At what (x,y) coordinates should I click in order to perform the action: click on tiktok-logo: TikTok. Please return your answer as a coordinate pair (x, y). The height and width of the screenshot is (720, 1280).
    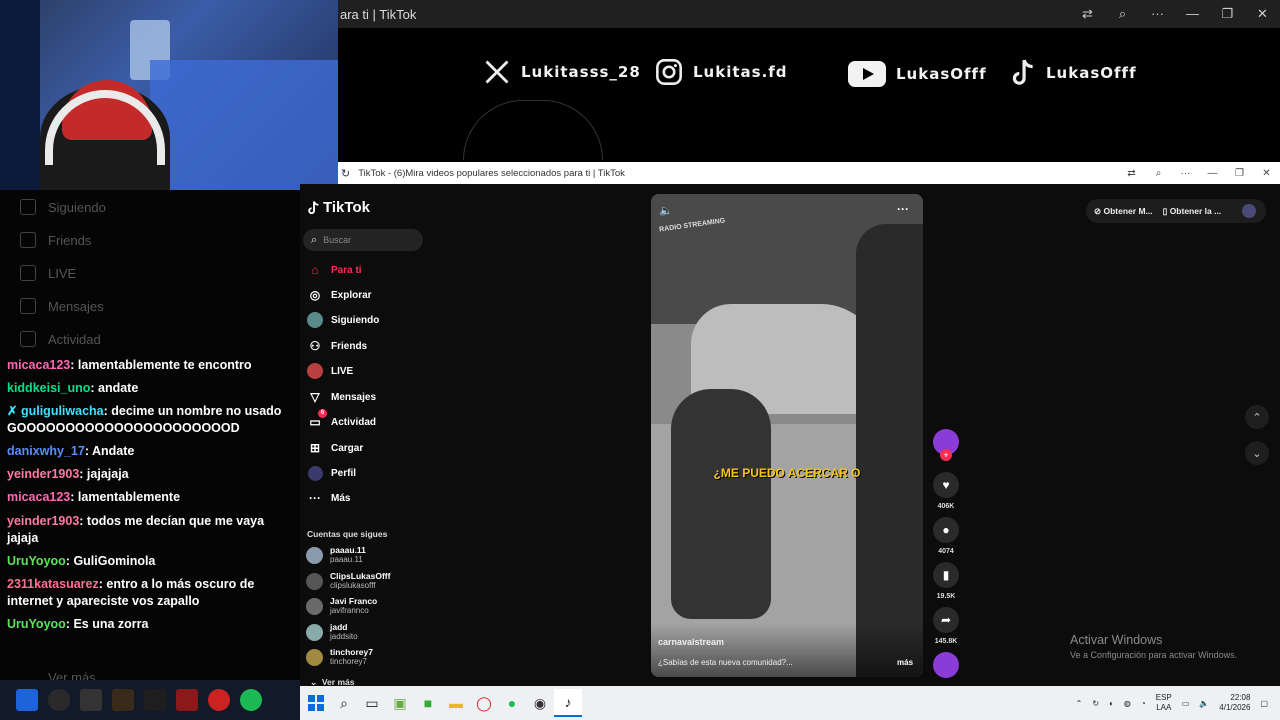
    Looking at the image, I should click on (338, 207).